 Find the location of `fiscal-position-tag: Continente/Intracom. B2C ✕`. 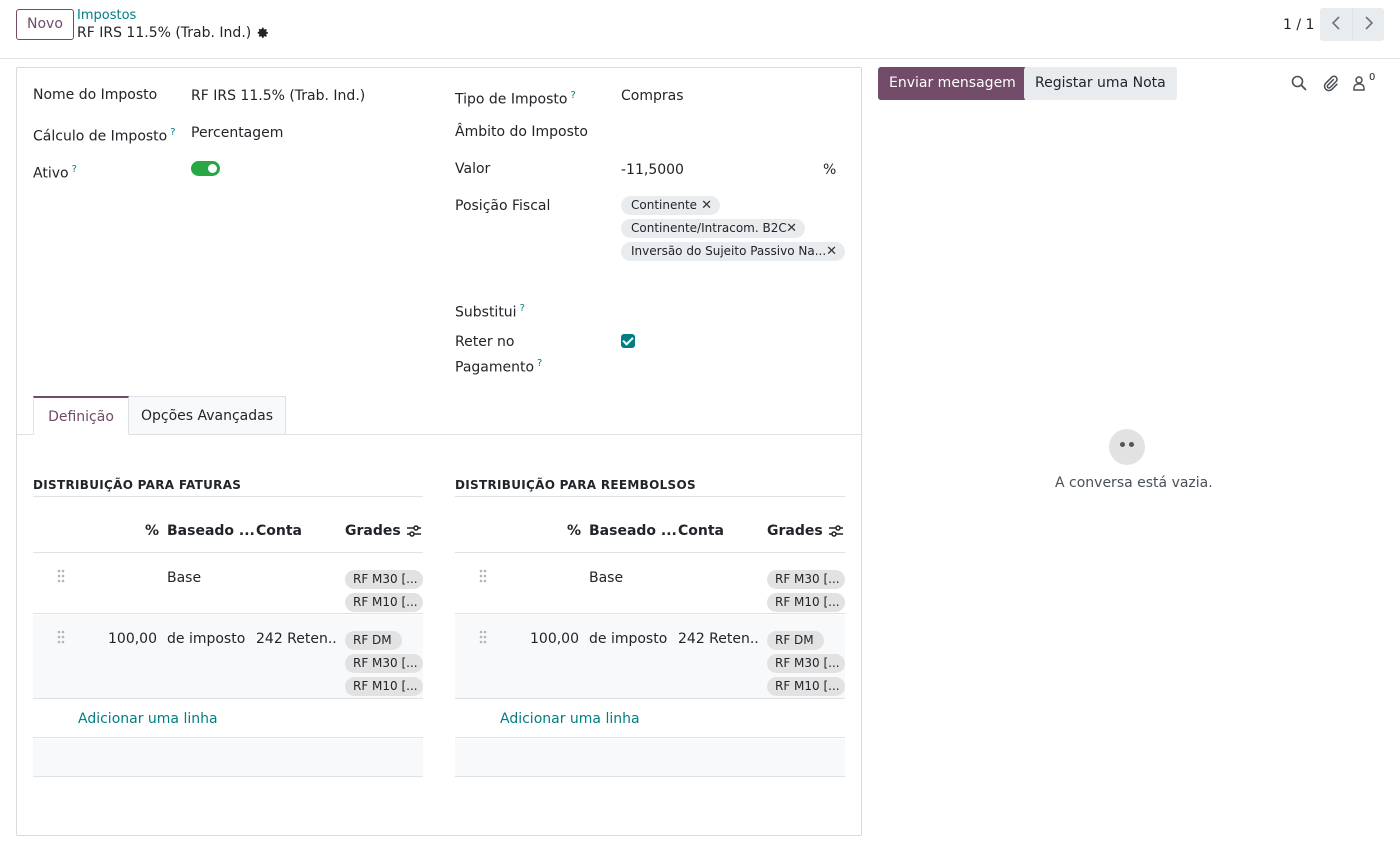

fiscal-position-tag: Continente/Intracom. B2C ✕ is located at coordinates (713, 228).